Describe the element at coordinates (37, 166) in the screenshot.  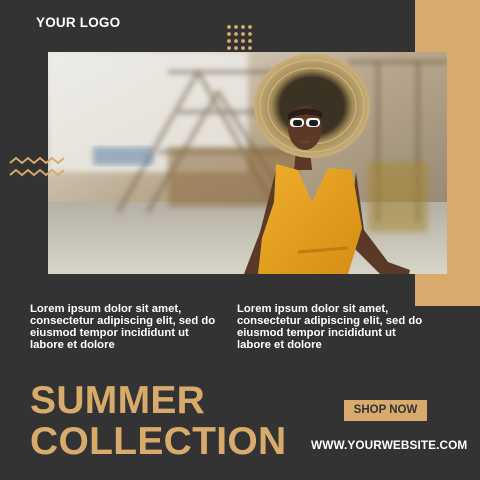
I see `zigzag-decoration-icon` at that location.